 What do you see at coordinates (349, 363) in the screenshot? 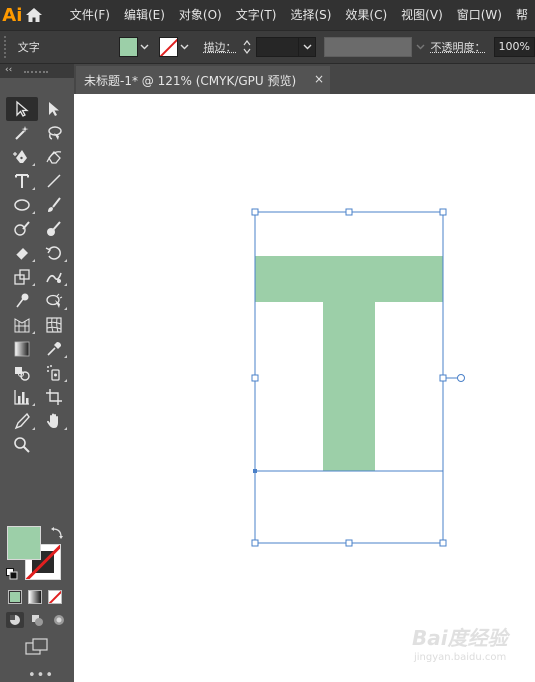
I see `text-glyph-t` at bounding box center [349, 363].